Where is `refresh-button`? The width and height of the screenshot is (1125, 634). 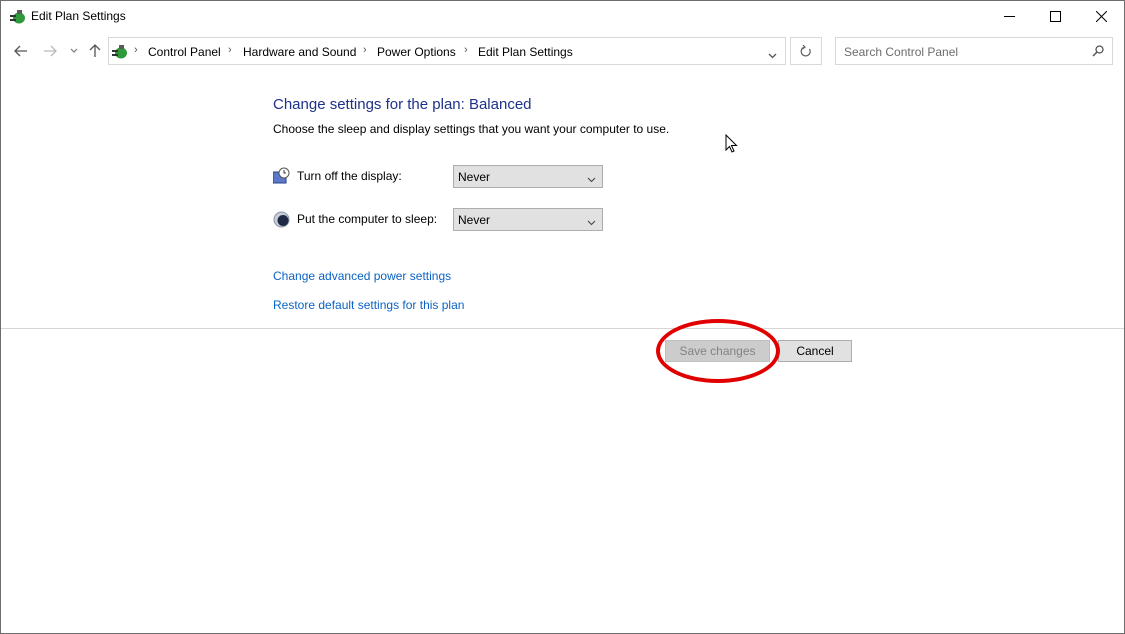 refresh-button is located at coordinates (806, 51).